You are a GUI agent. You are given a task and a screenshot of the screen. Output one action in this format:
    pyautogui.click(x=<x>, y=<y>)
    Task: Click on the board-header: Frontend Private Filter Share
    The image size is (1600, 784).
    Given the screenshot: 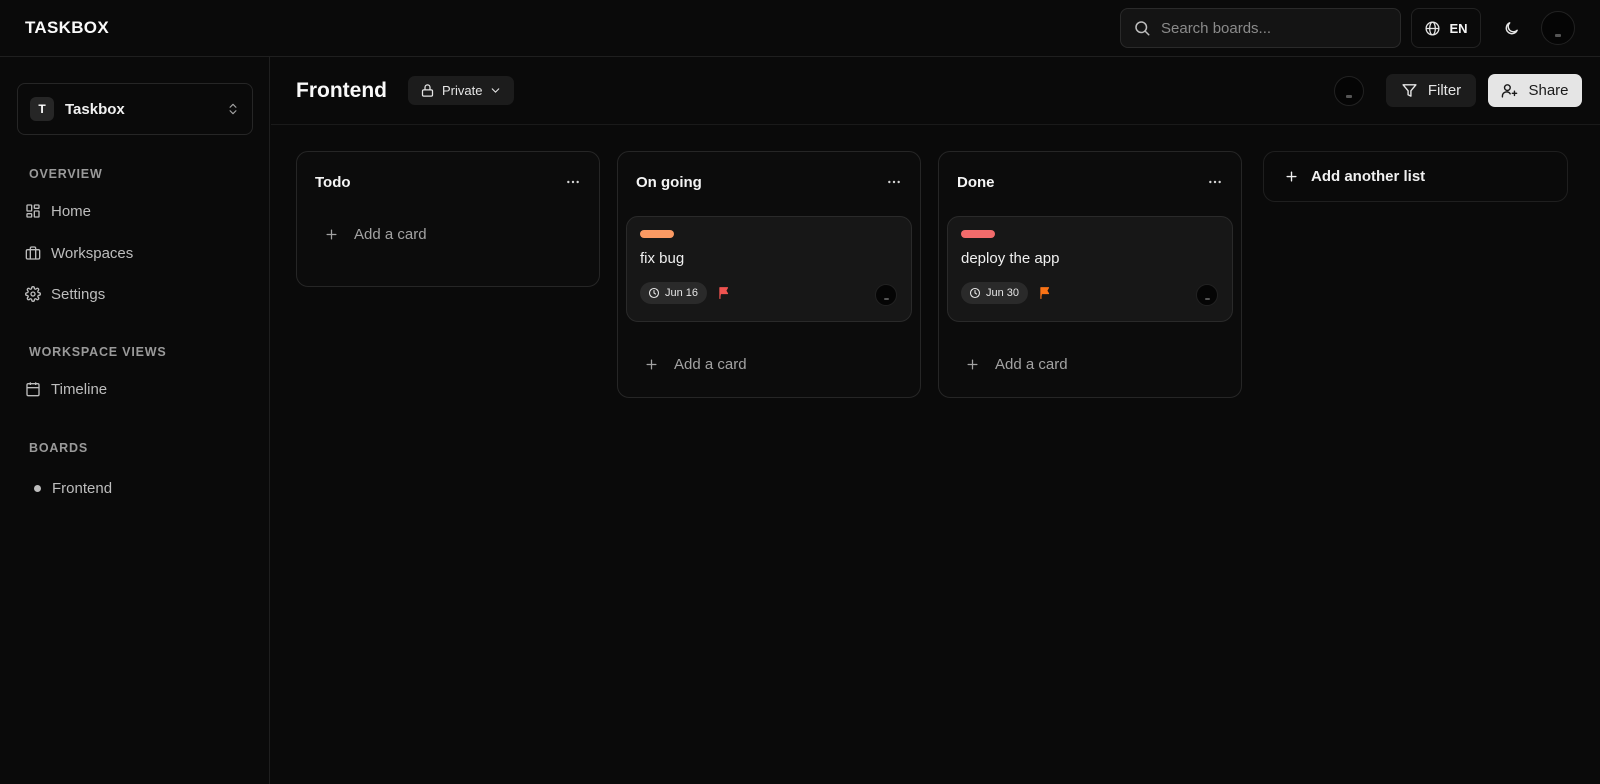 What is the action you would take?
    pyautogui.click(x=935, y=91)
    